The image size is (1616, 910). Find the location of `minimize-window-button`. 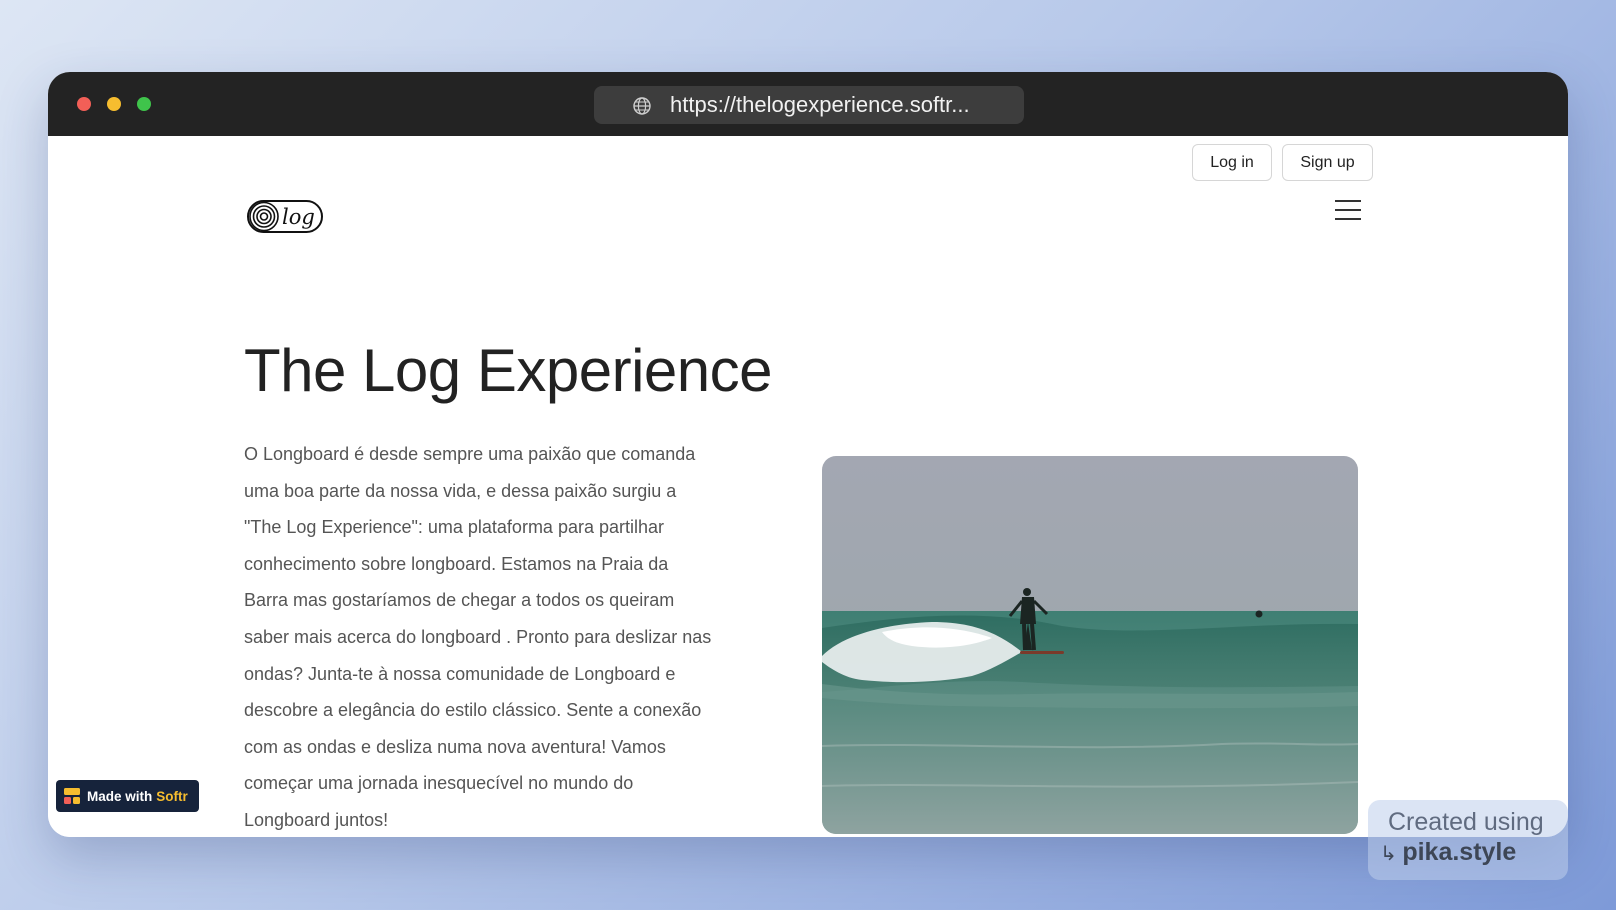

minimize-window-button is located at coordinates (114, 104).